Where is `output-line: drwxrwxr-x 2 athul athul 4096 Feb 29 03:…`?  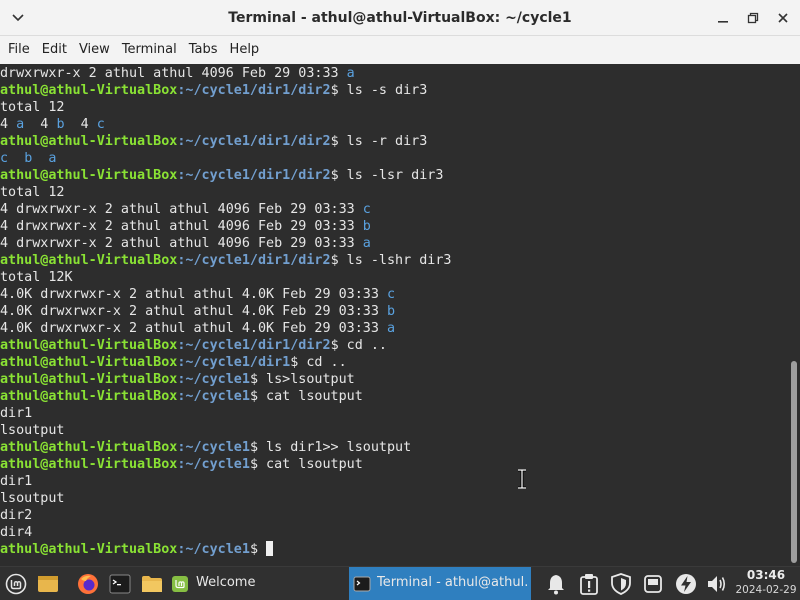
output-line: drwxrwxr-x 2 athul athul 4096 Feb 29 03:… is located at coordinates (177, 73).